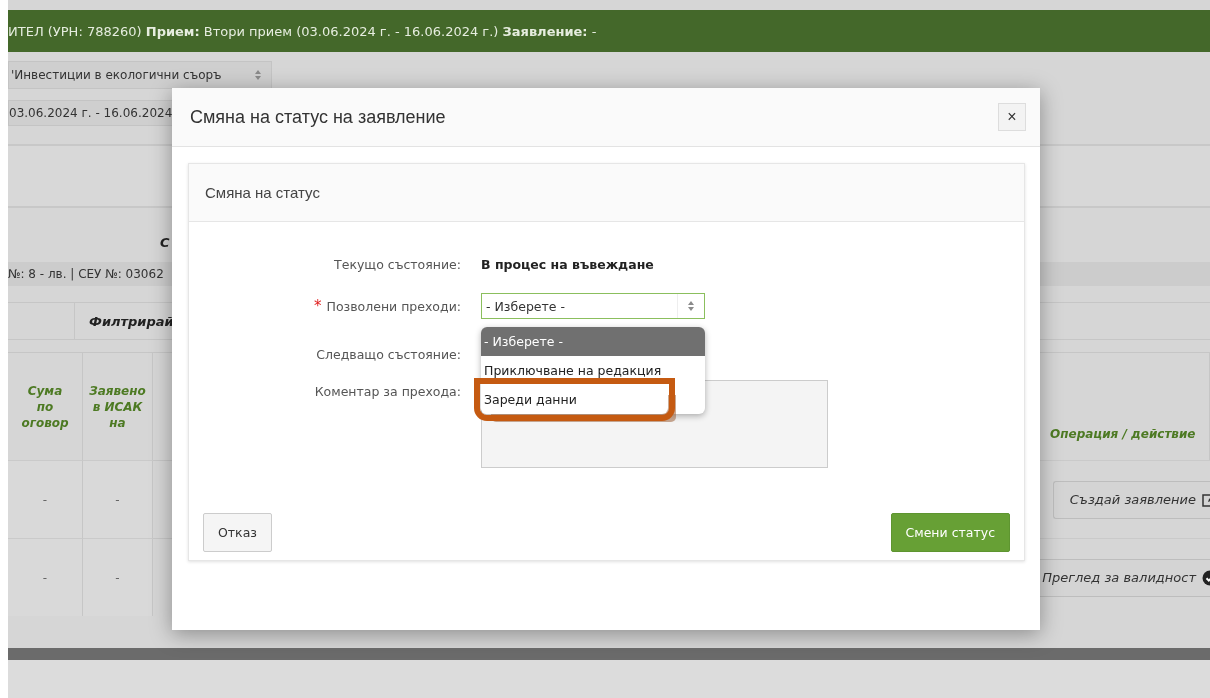 The image size is (1210, 698). Describe the element at coordinates (609, 31) in the screenshot. I see `header-bar: ИТЕЛ (УРН: 788260) Прием: Втори прием (03.06.2024 г. - 16.06.2024 г.) Заявление: -` at that location.